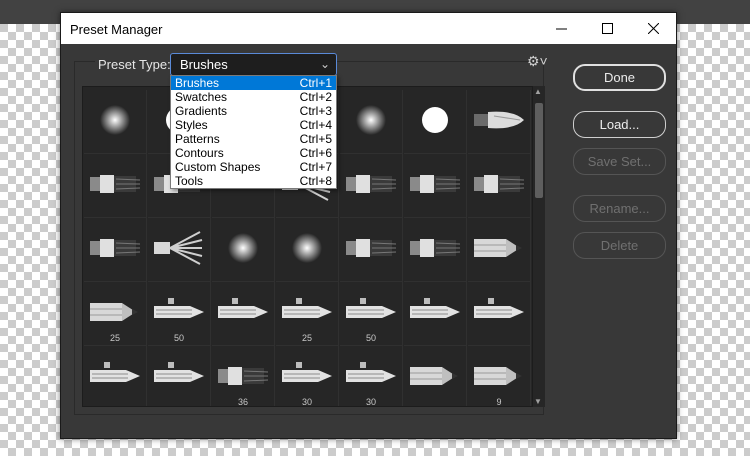  Describe the element at coordinates (201, 111) in the screenshot. I see `dropdown-item-label: Gradients` at that location.